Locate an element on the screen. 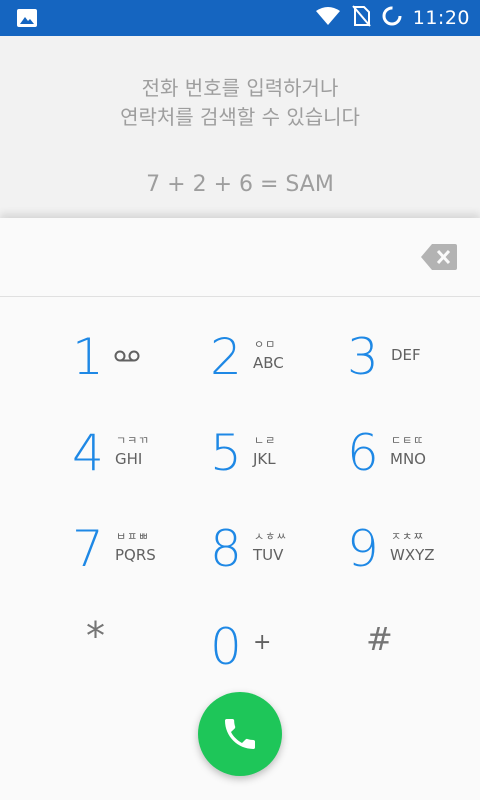 The height and width of the screenshot is (800, 480). key-digit: 5 is located at coordinates (226, 453).